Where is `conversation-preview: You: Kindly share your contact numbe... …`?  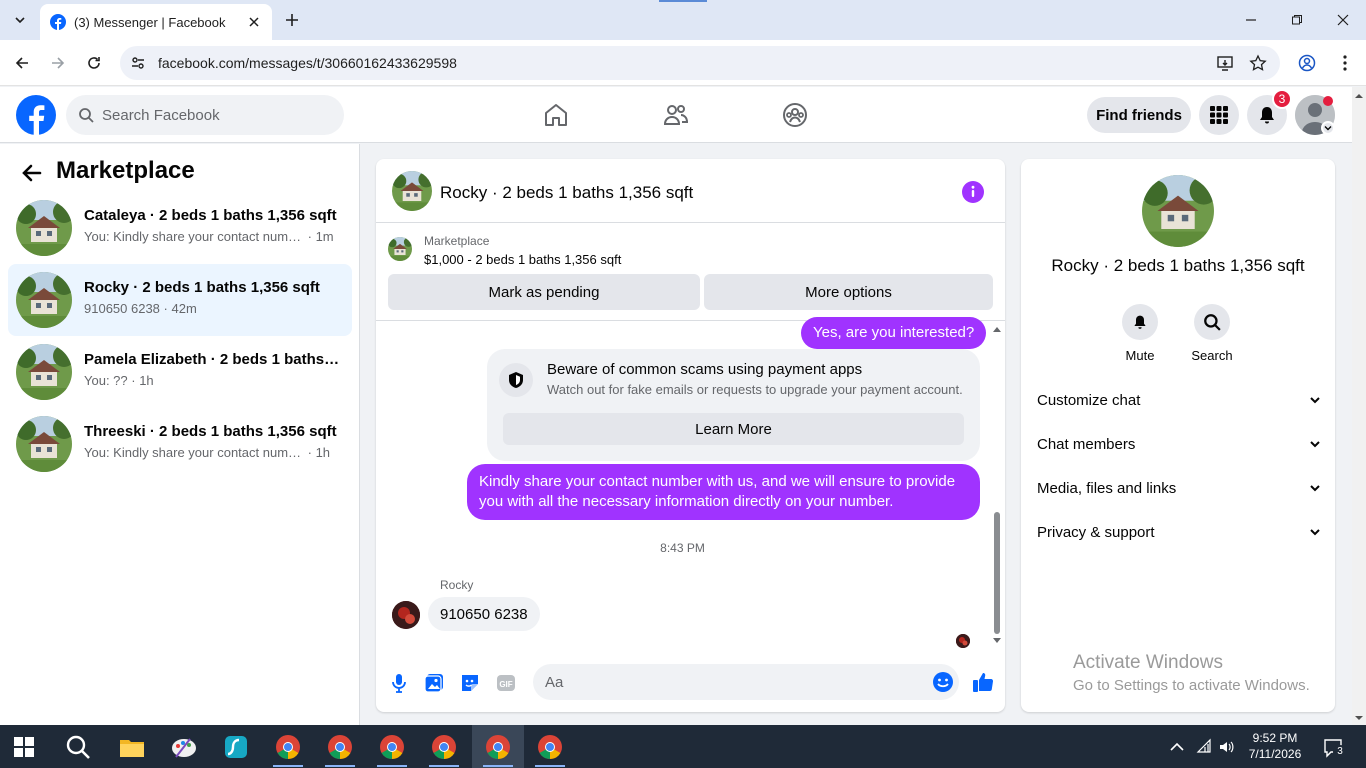
conversation-preview: You: Kindly share your contact numbe... … is located at coordinates (207, 452).